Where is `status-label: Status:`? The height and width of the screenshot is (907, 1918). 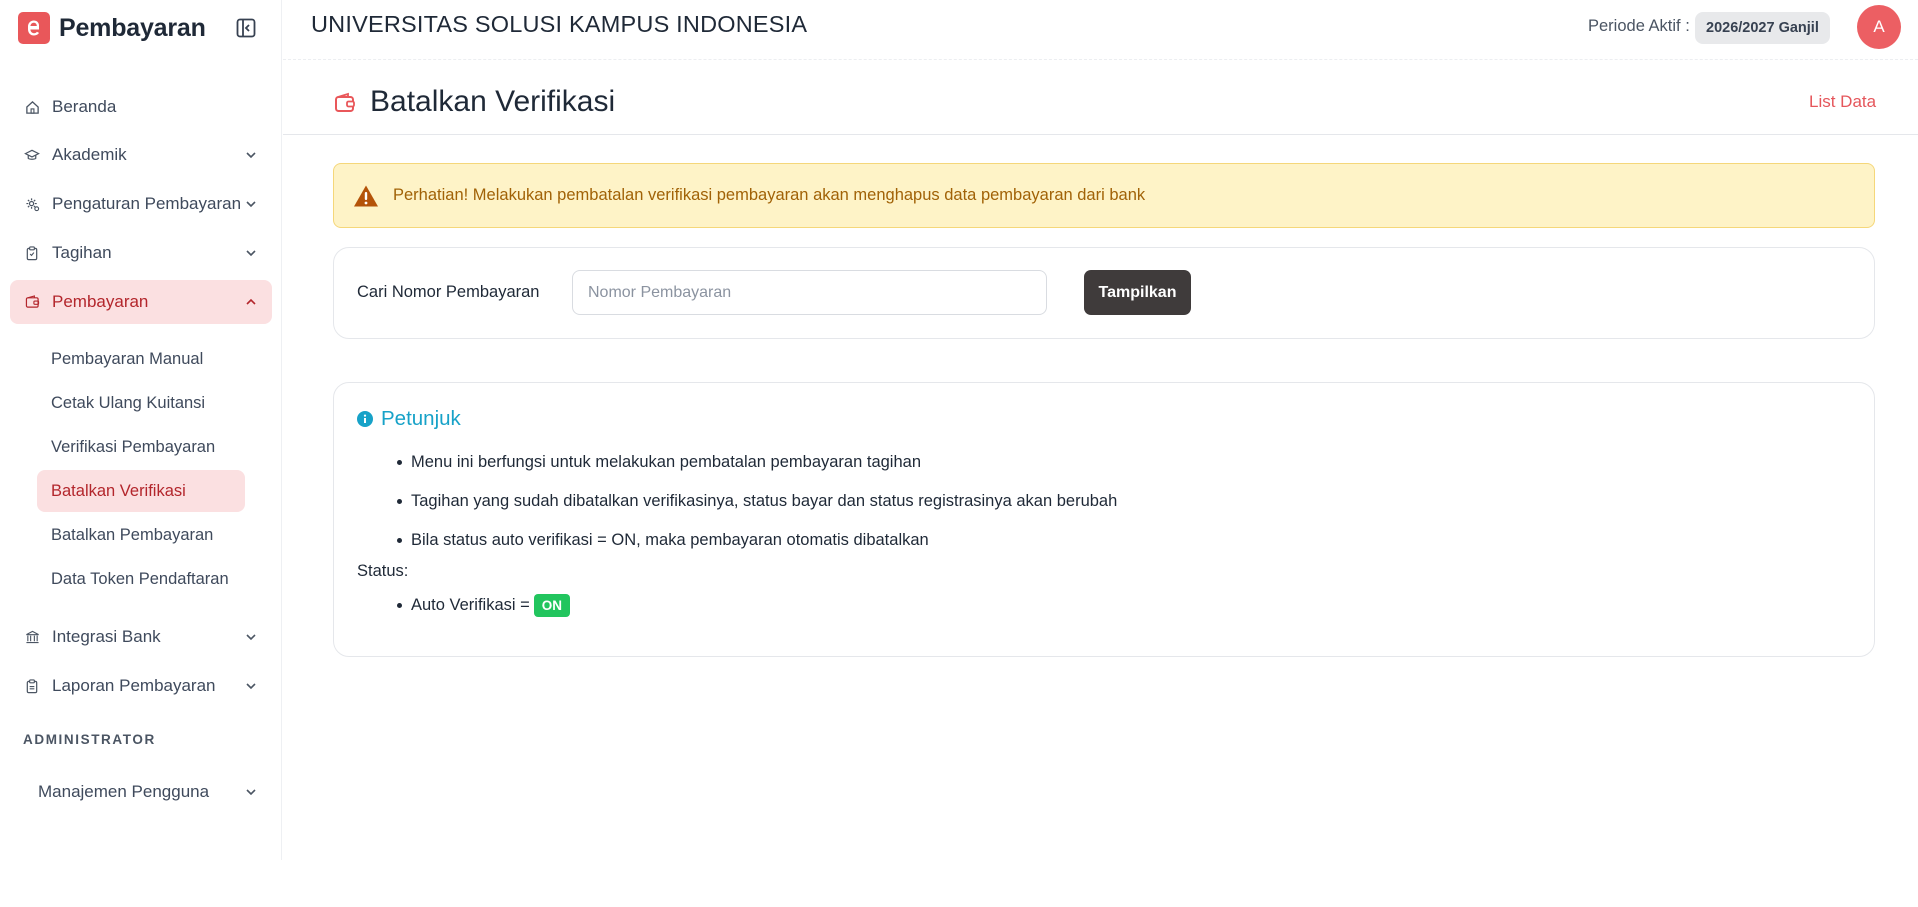 status-label: Status: is located at coordinates (383, 571).